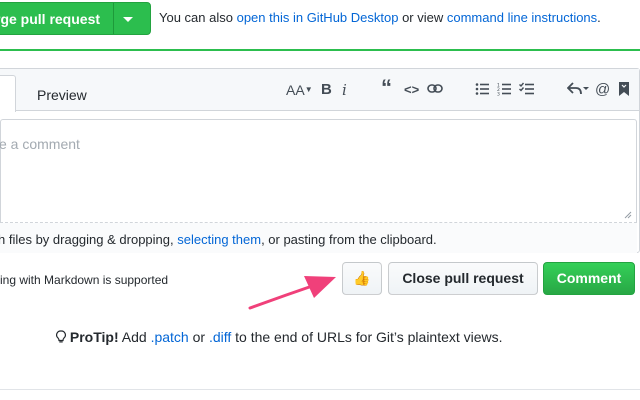  What do you see at coordinates (482, 89) in the screenshot?
I see `unordered-list-icon` at bounding box center [482, 89].